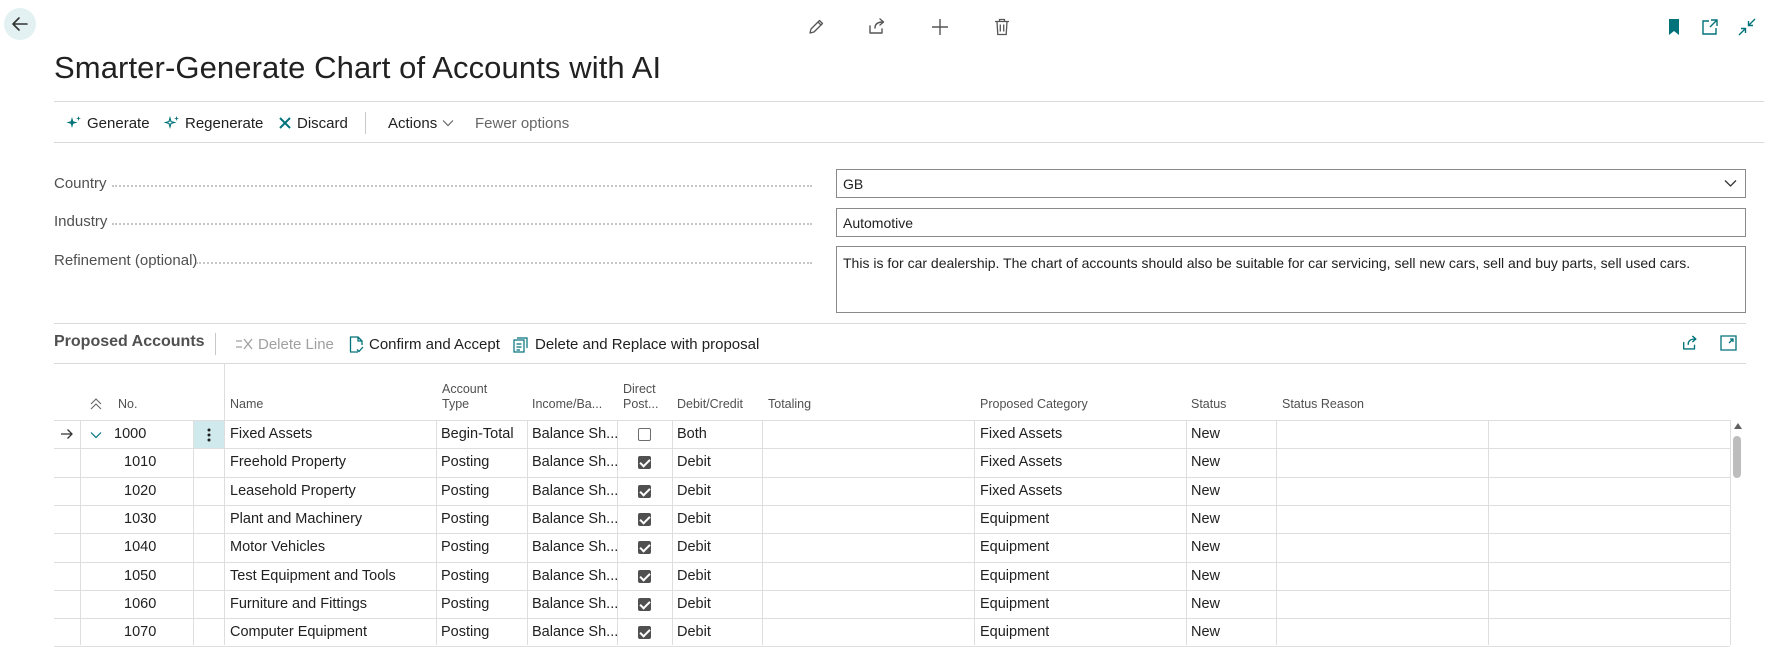  I want to click on bookmark-button, so click(1674, 27).